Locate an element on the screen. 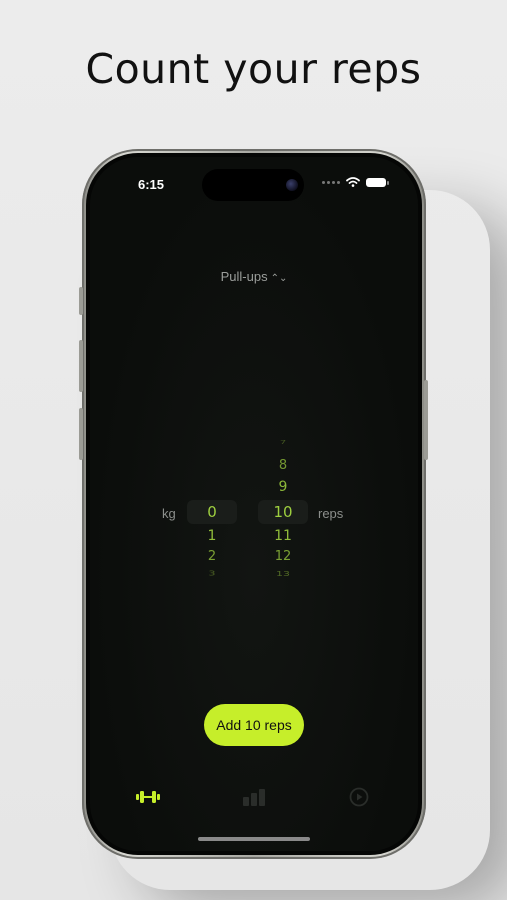  exercise-label: Pull-ups is located at coordinates (244, 276).